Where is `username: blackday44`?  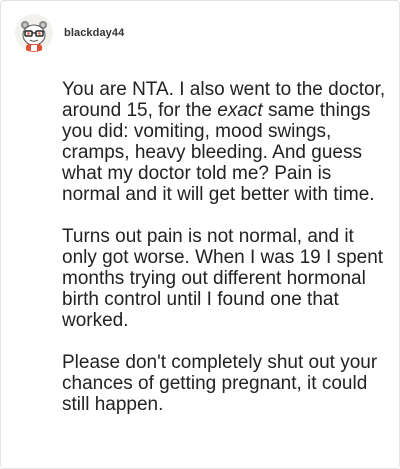
username: blackday44 is located at coordinates (94, 33).